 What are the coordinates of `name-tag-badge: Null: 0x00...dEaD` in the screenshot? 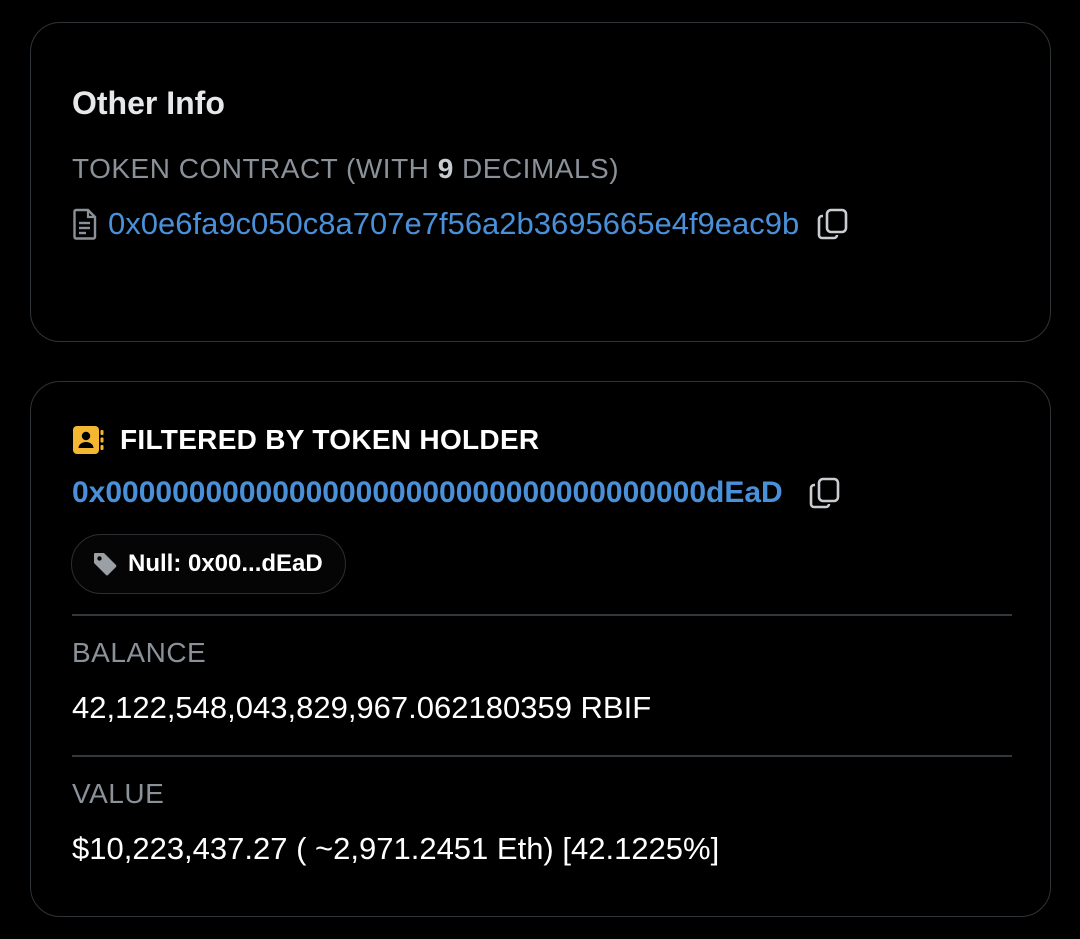 It's located at (208, 564).